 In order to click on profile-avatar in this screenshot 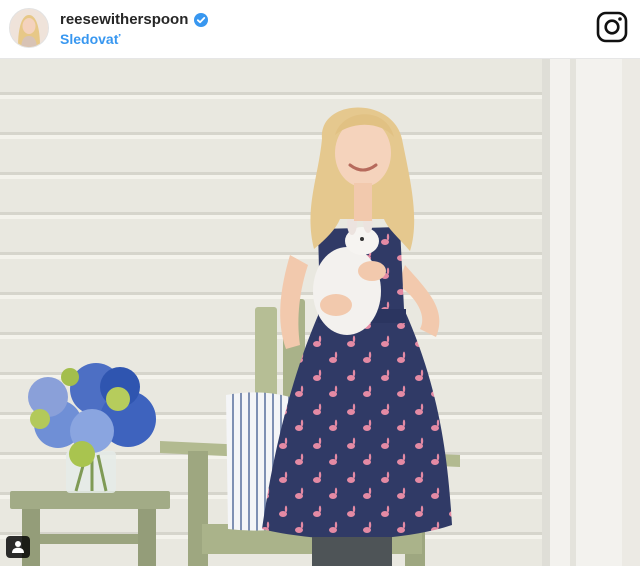, I will do `click(29, 28)`.